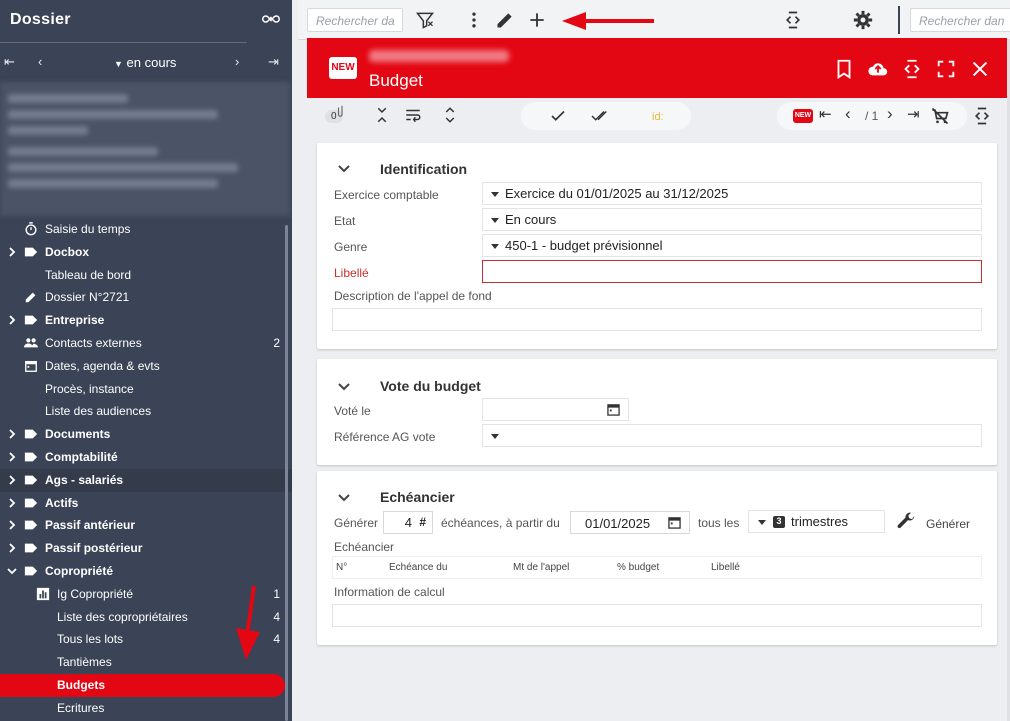 This screenshot has height=721, width=1010. What do you see at coordinates (146, 229) in the screenshot?
I see `sidebar-item: Saisie du temps` at bounding box center [146, 229].